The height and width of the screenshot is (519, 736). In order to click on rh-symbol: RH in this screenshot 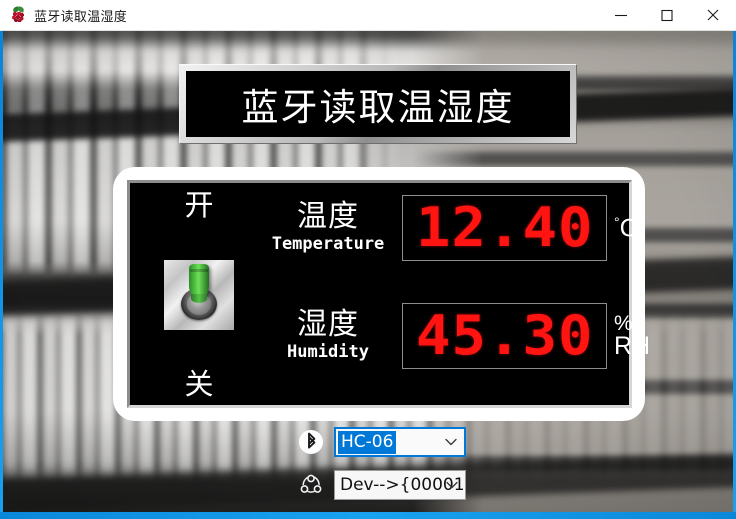, I will do `click(632, 346)`.